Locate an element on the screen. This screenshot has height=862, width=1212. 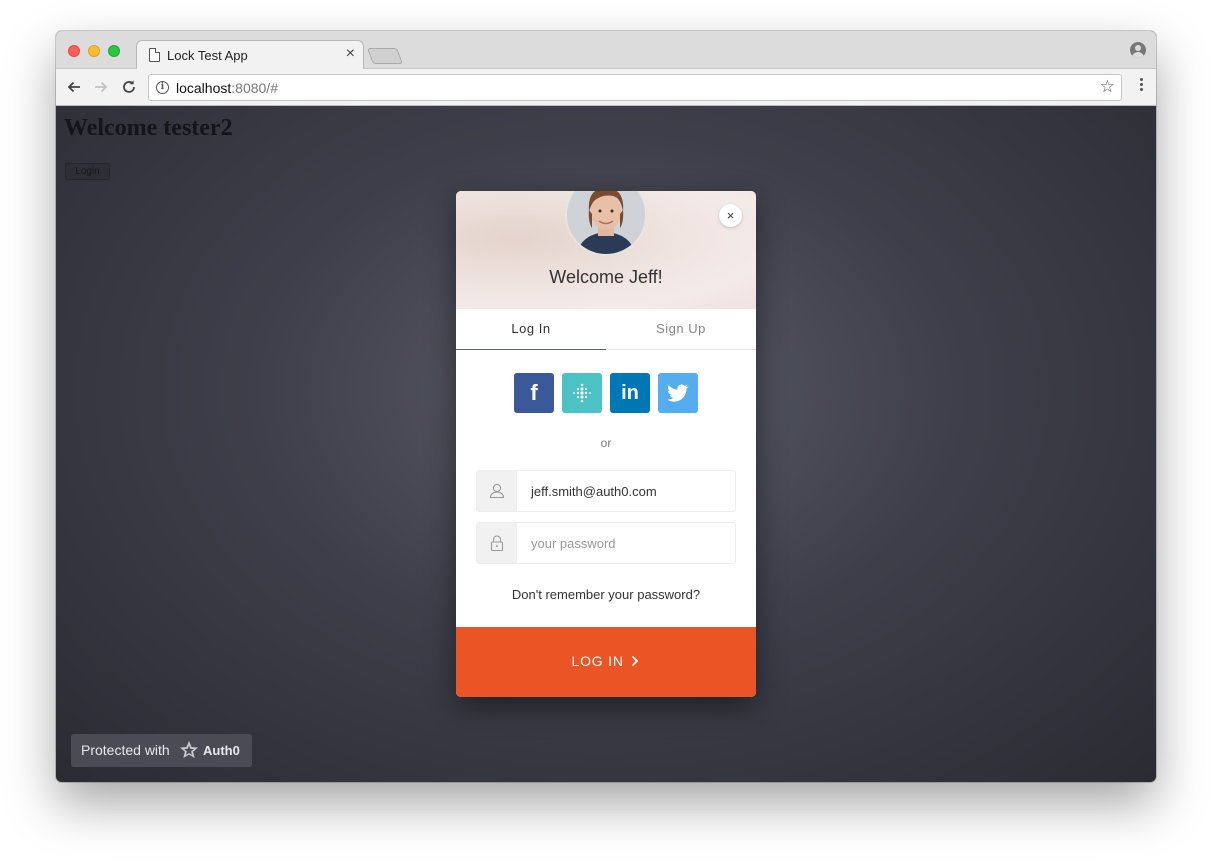
password-field: your password is located at coordinates (606, 543).